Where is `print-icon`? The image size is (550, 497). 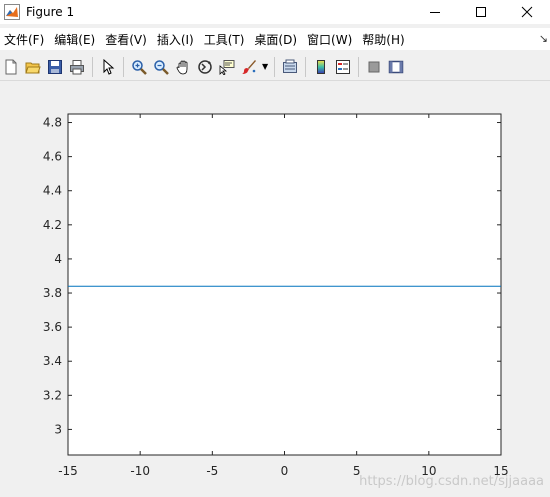 print-icon is located at coordinates (77, 66).